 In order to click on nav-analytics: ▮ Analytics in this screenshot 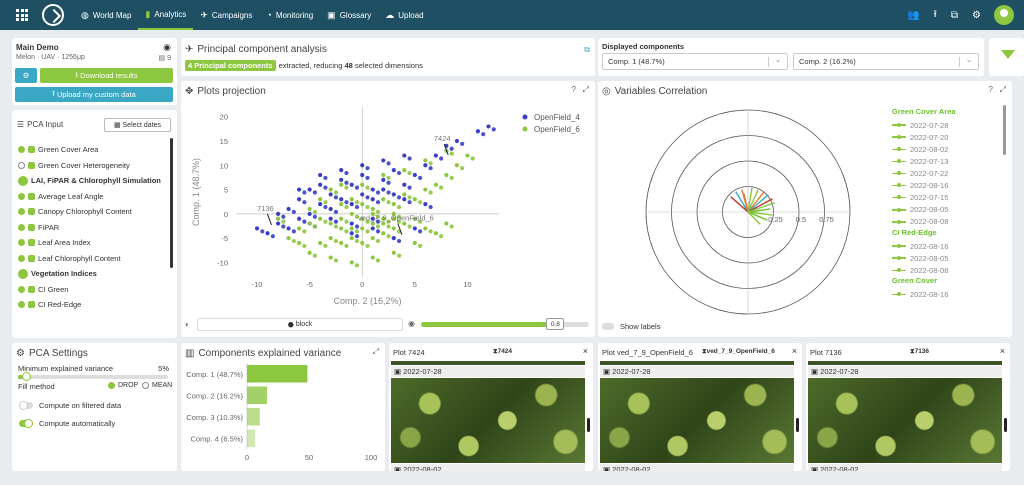, I will do `click(166, 15)`.